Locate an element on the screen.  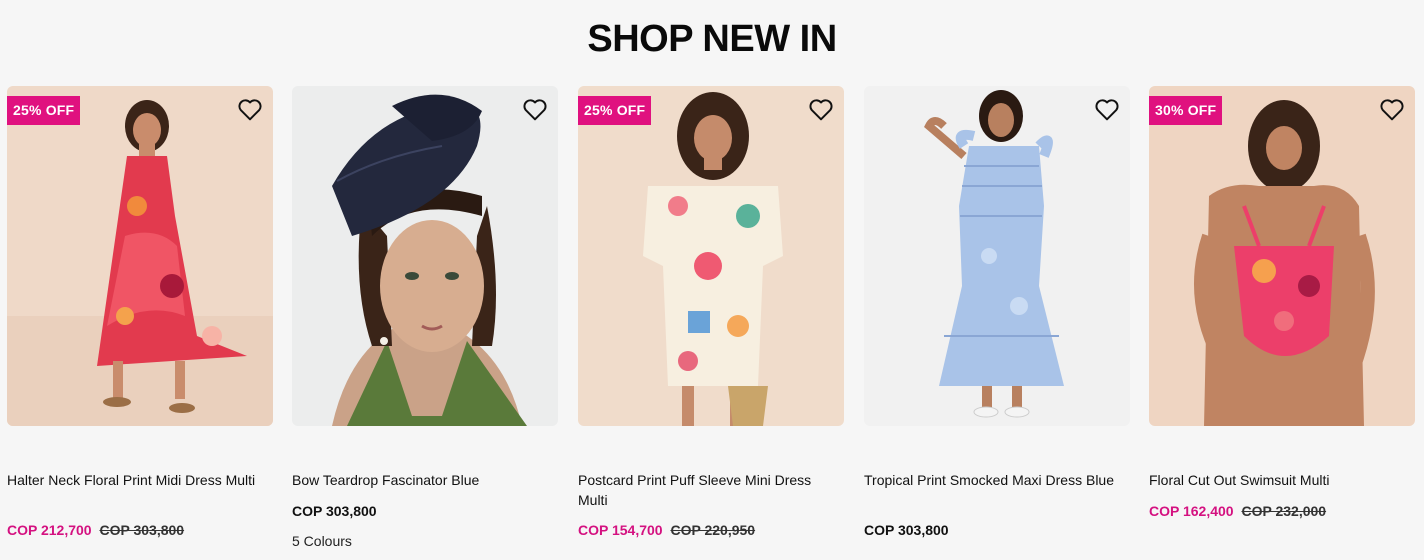
section-title: SHOP NEW IN is located at coordinates (712, 39).